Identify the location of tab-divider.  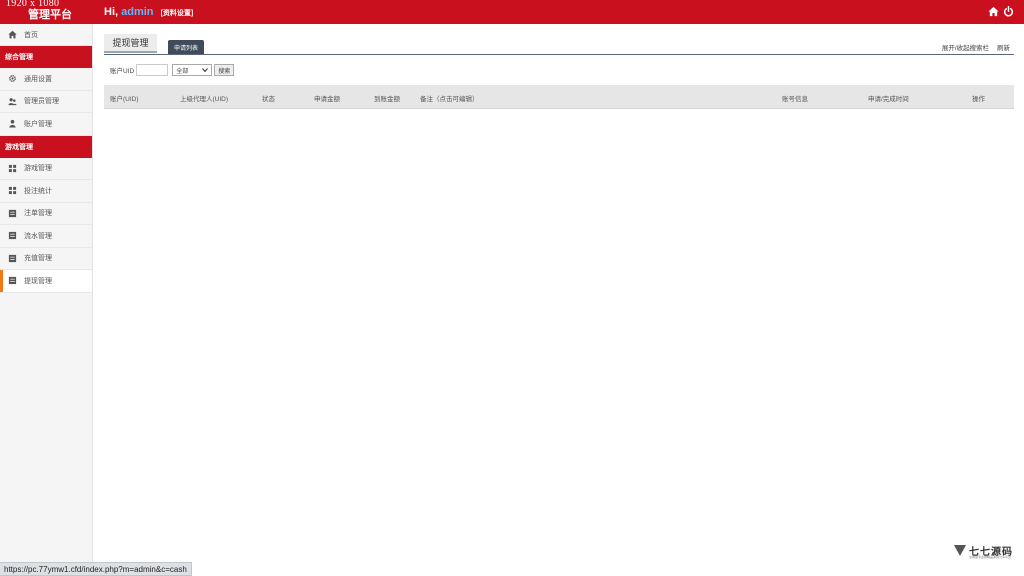
(559, 54).